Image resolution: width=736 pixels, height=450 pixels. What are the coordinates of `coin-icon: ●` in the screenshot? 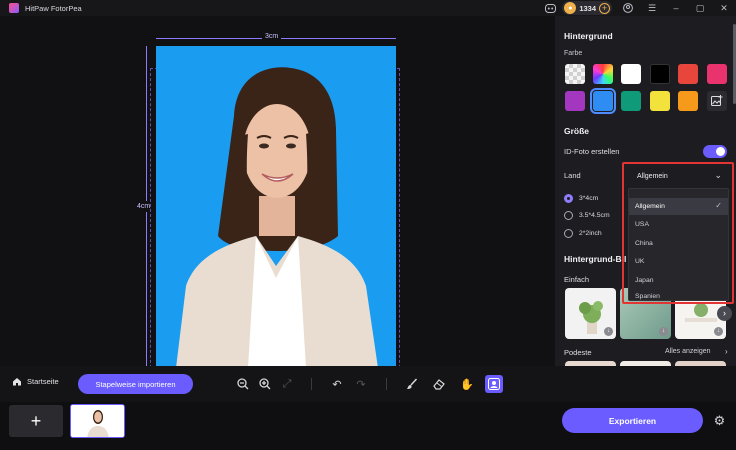 It's located at (570, 8).